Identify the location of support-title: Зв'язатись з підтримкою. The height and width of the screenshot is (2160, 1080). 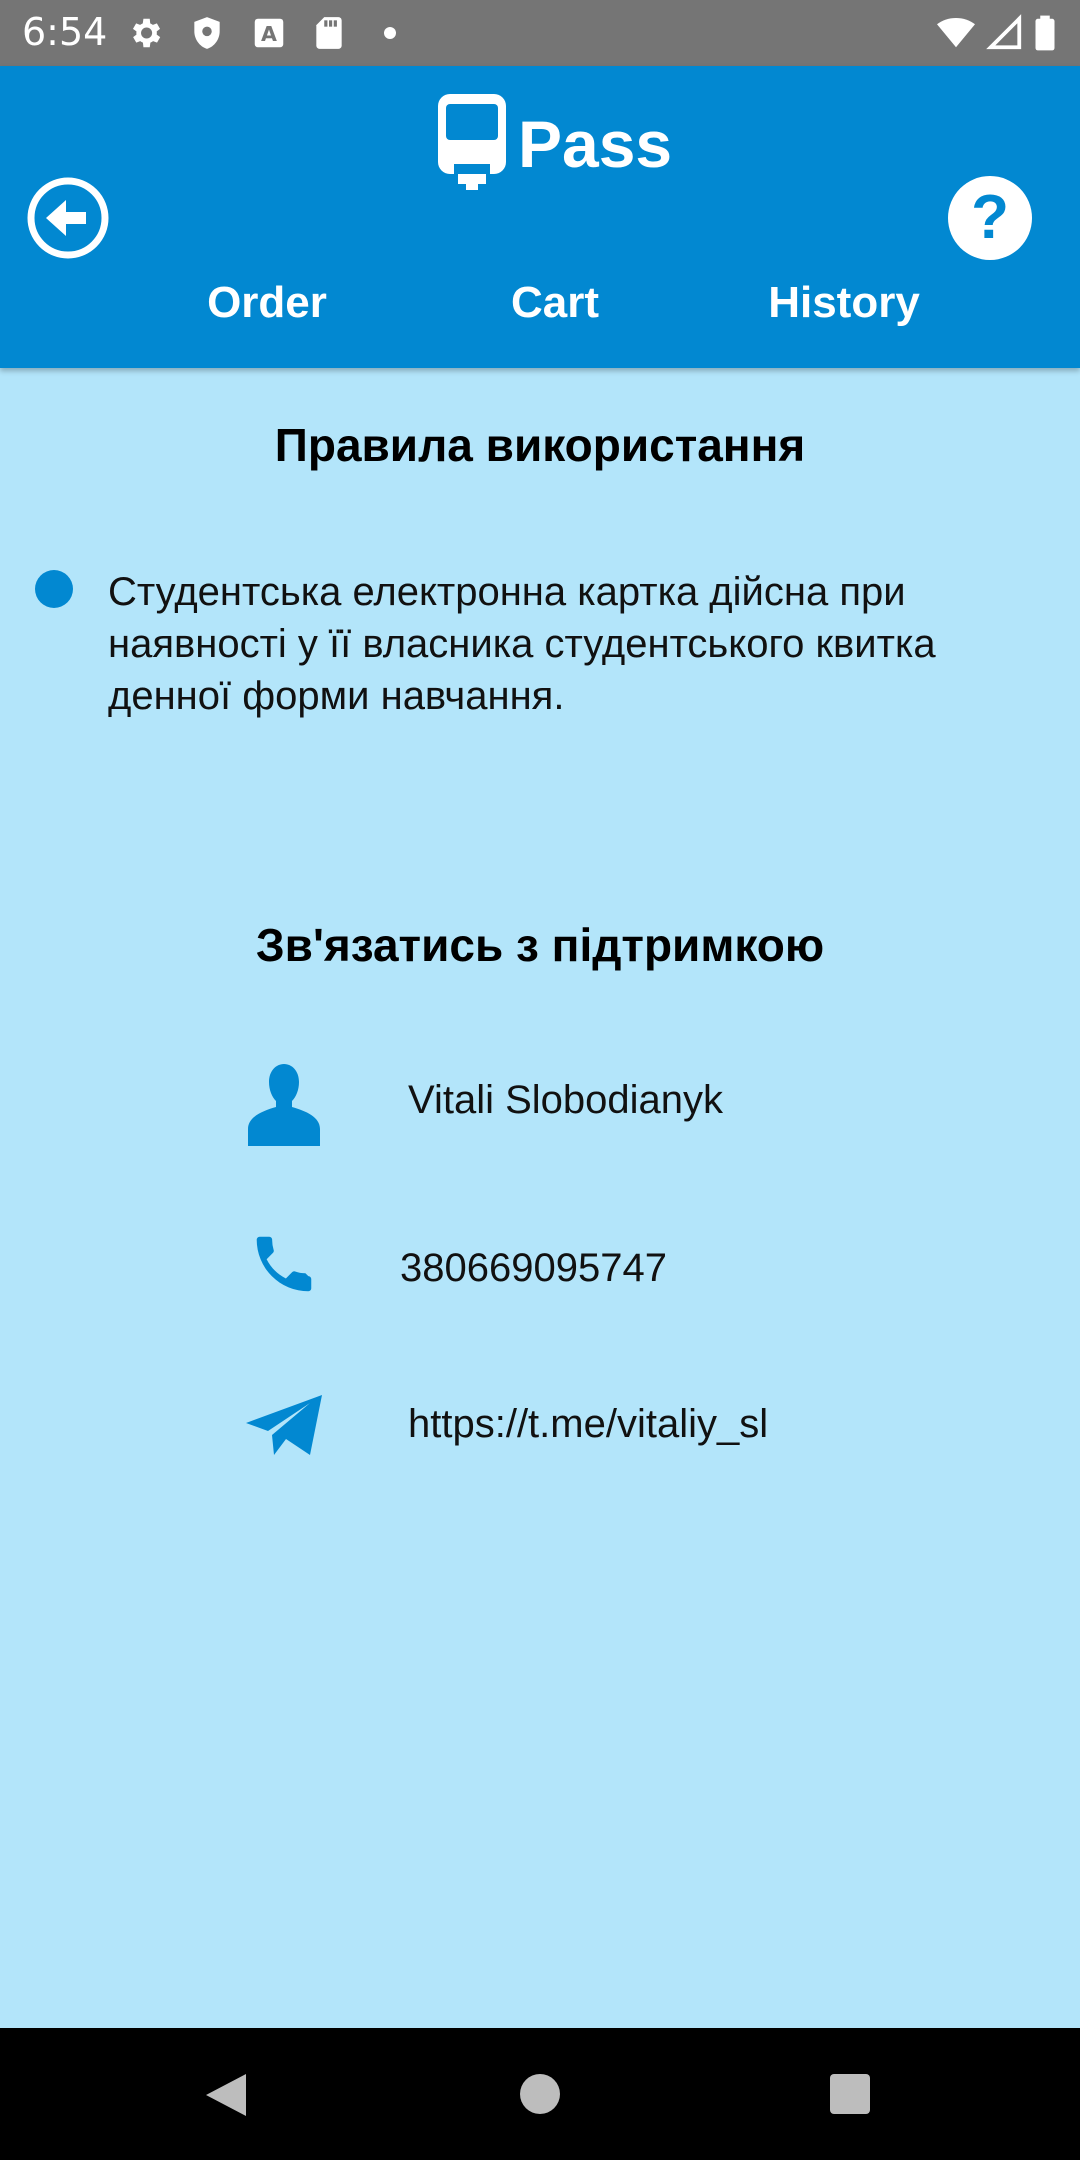
(540, 945).